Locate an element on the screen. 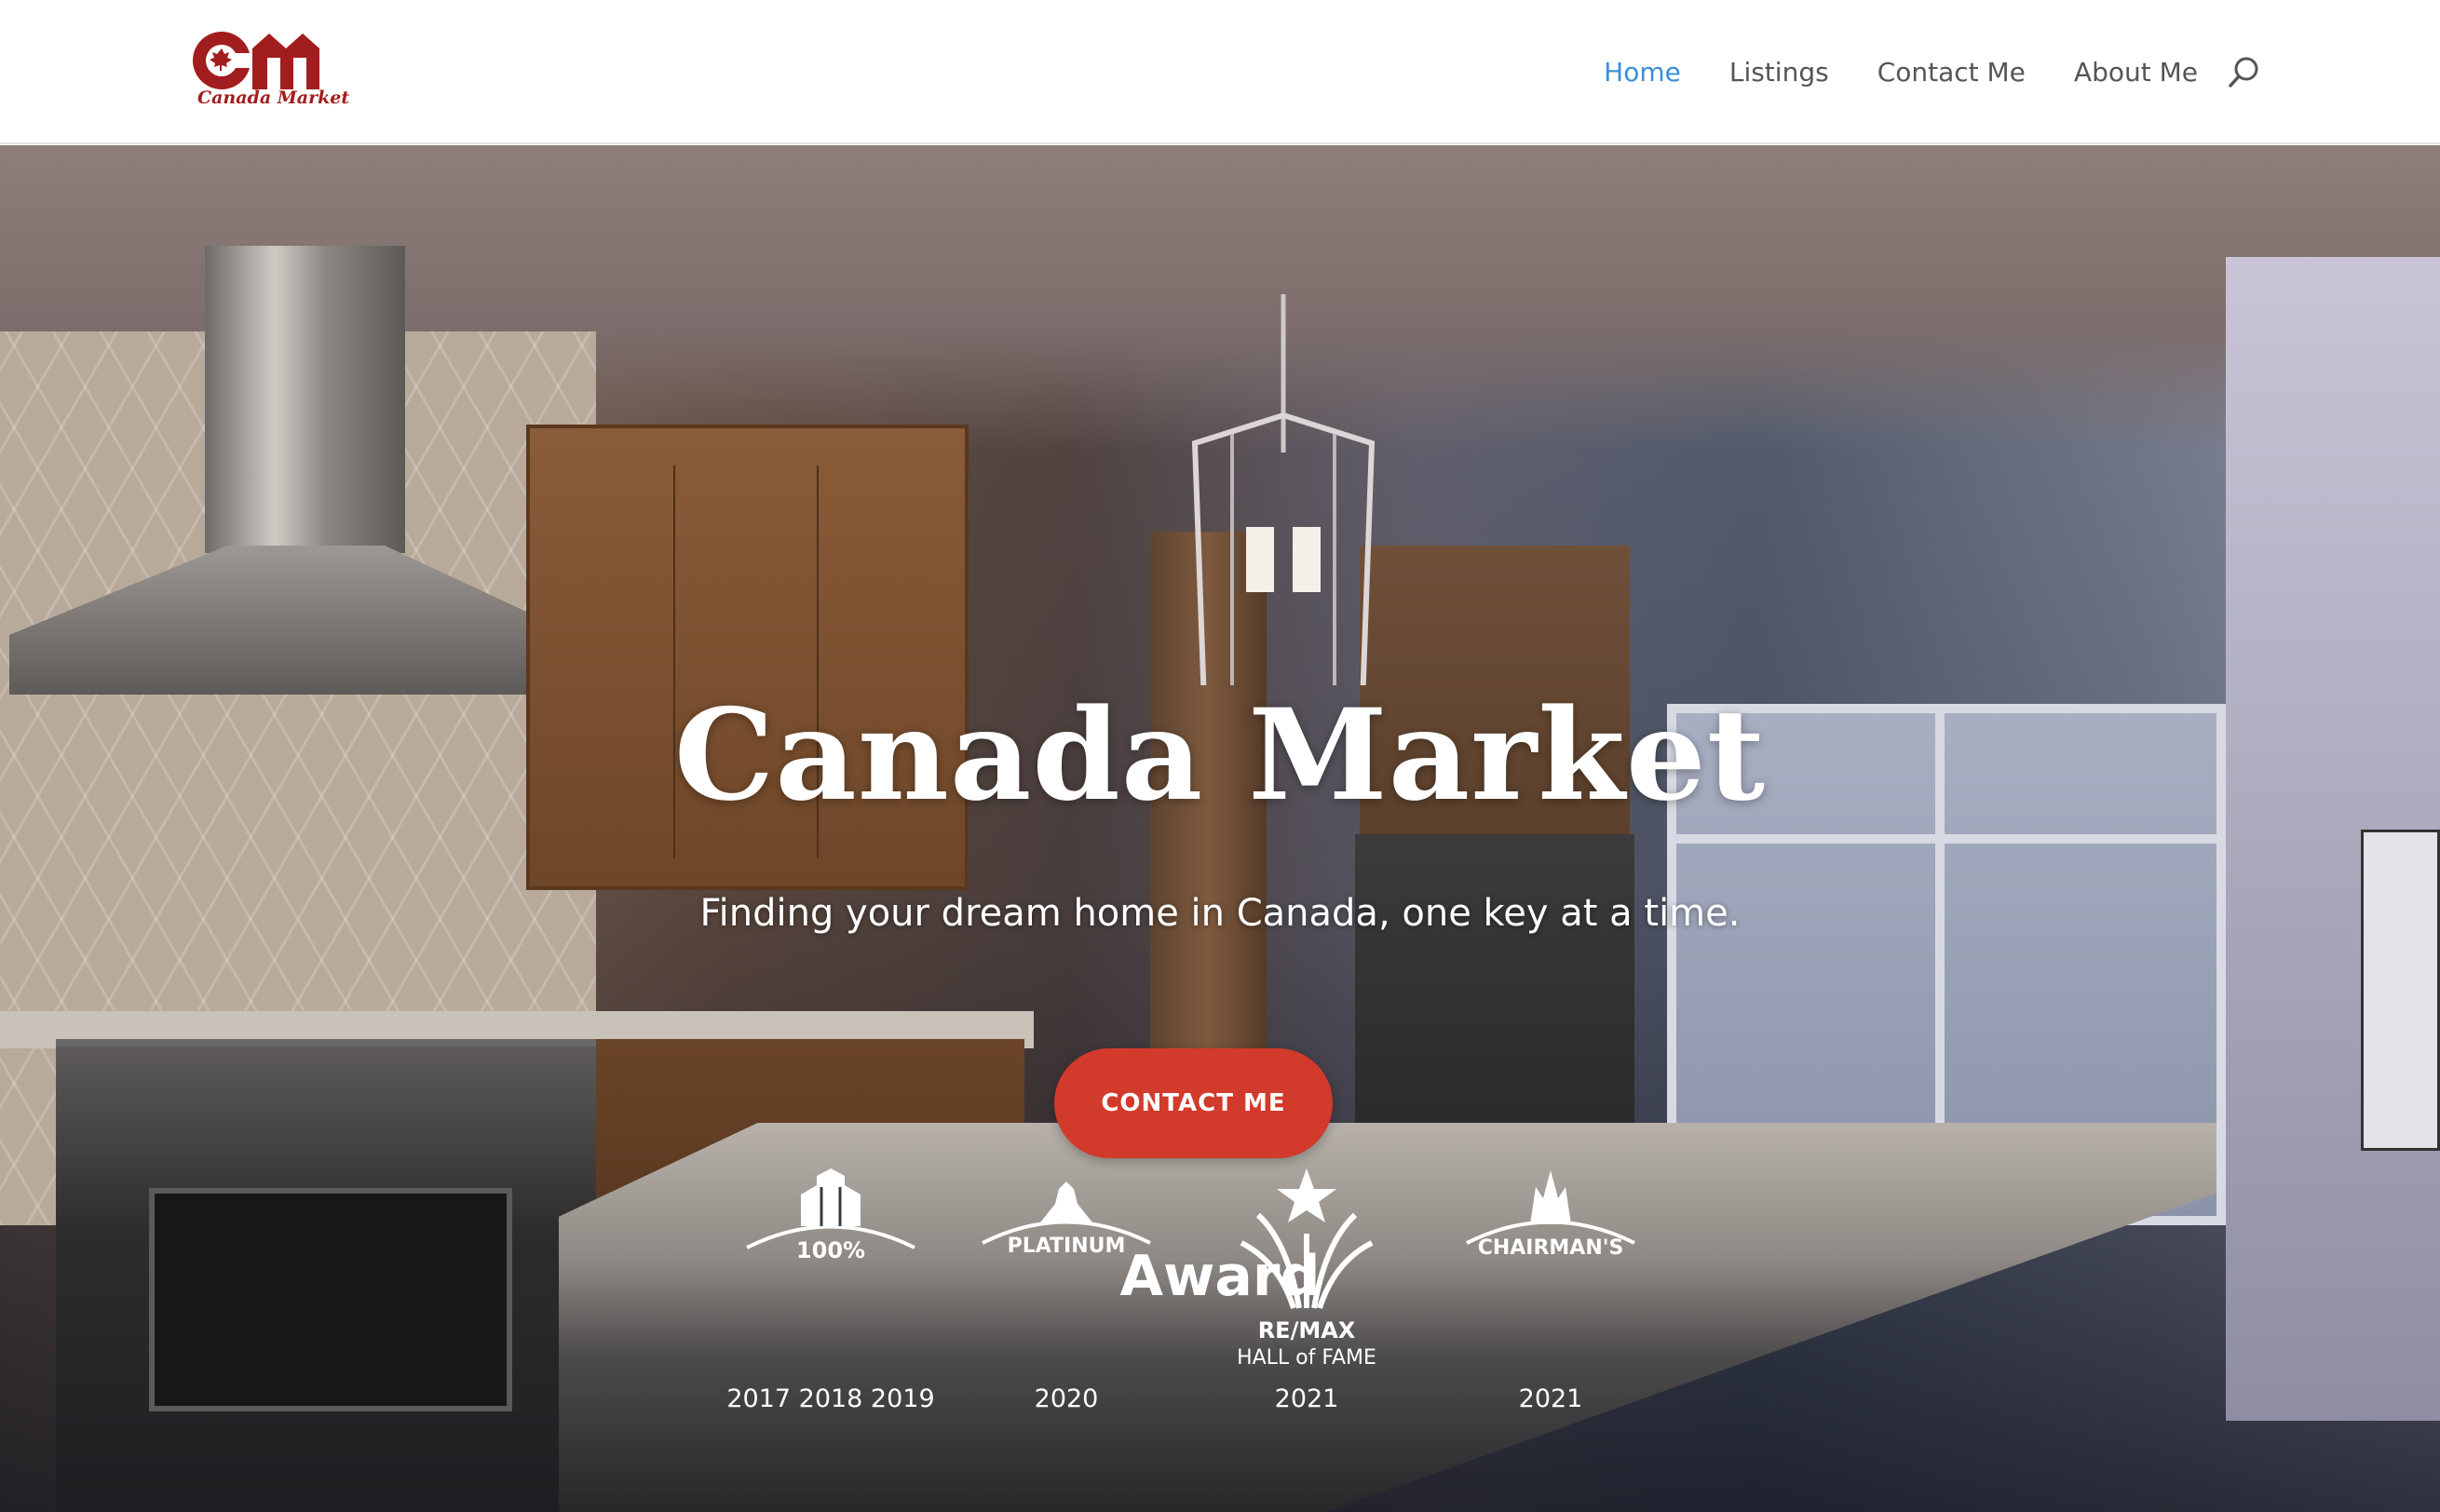 The width and height of the screenshot is (2440, 1512). hero-background-range-hood-chimney is located at coordinates (305, 399).